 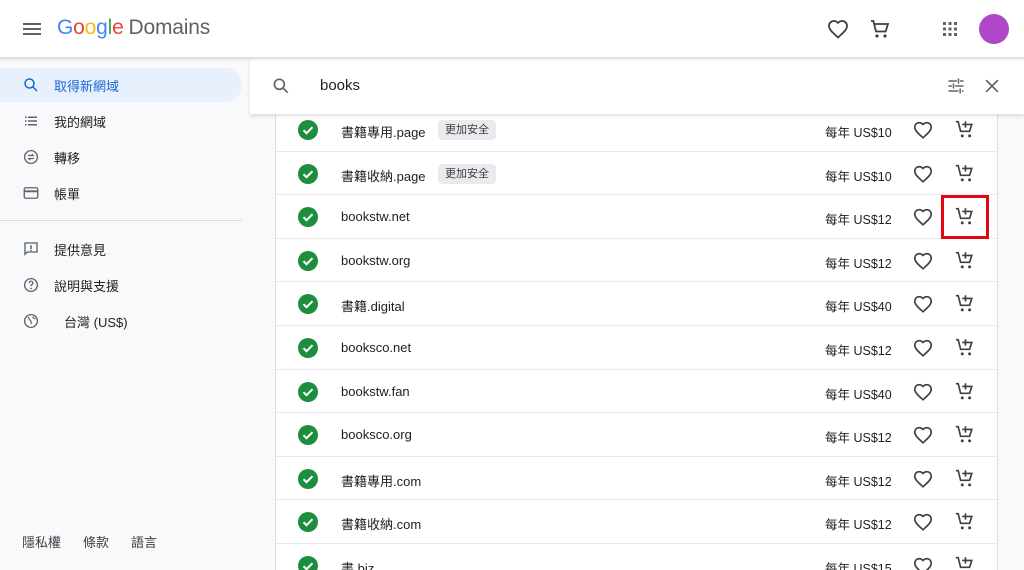 What do you see at coordinates (121, 193) in the screenshot?
I see `sidebar-item-billing: 帳單` at bounding box center [121, 193].